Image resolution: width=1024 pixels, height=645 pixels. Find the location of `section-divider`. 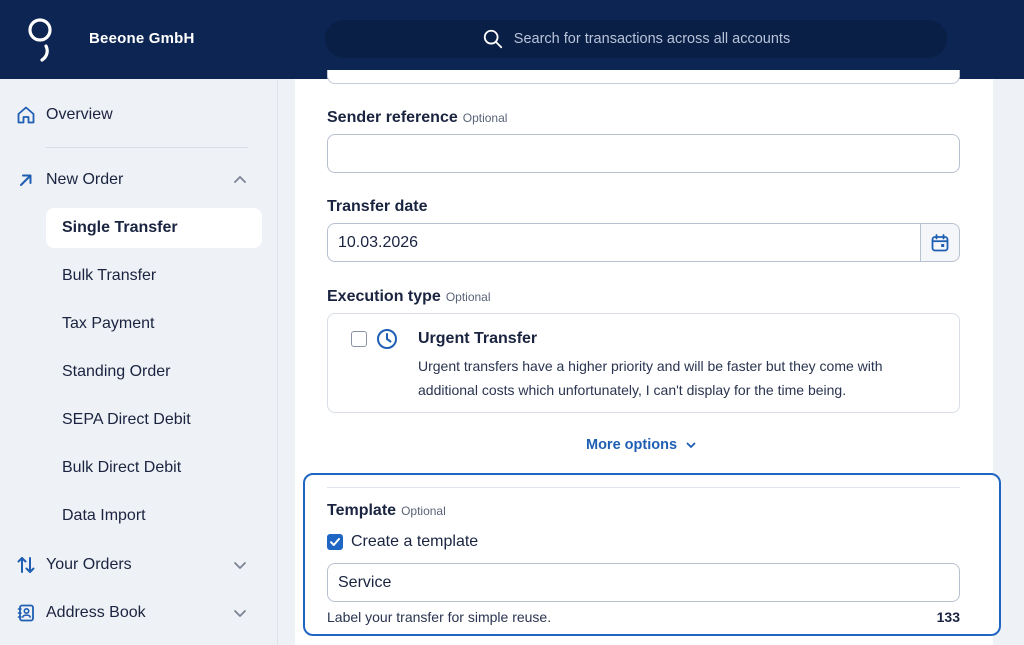

section-divider is located at coordinates (643, 487).